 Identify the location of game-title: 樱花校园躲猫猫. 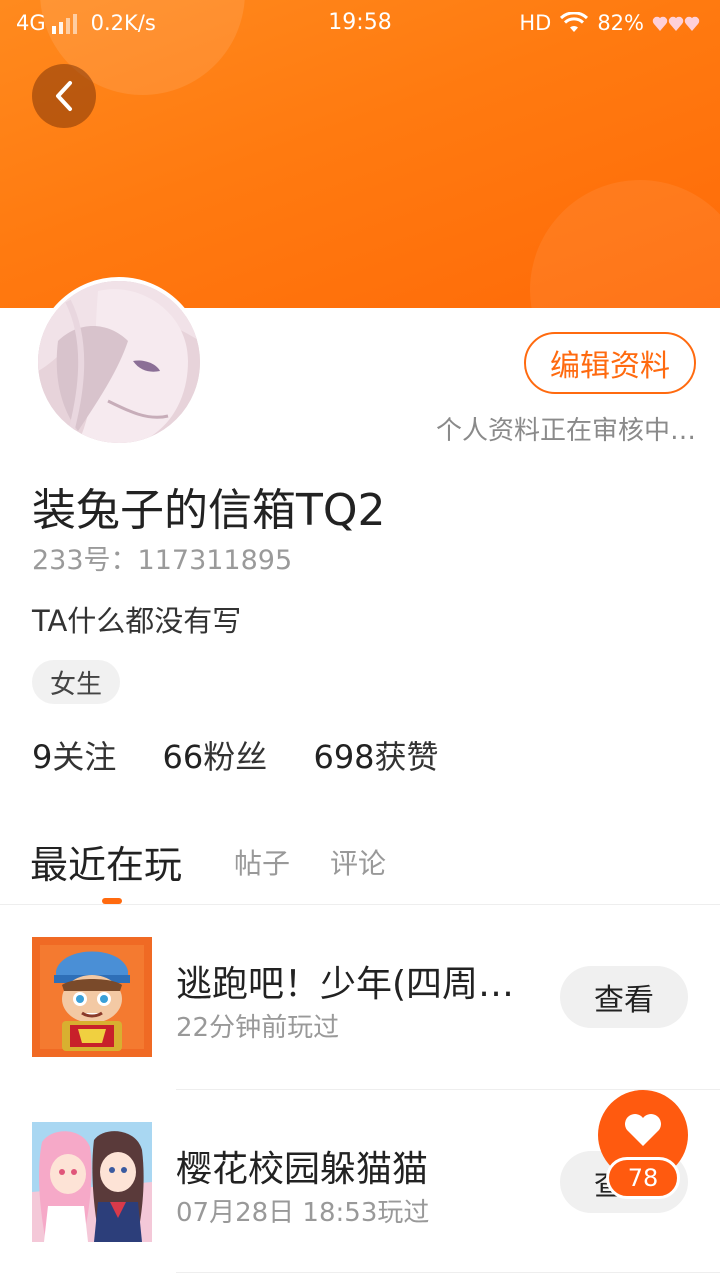
(302, 1169).